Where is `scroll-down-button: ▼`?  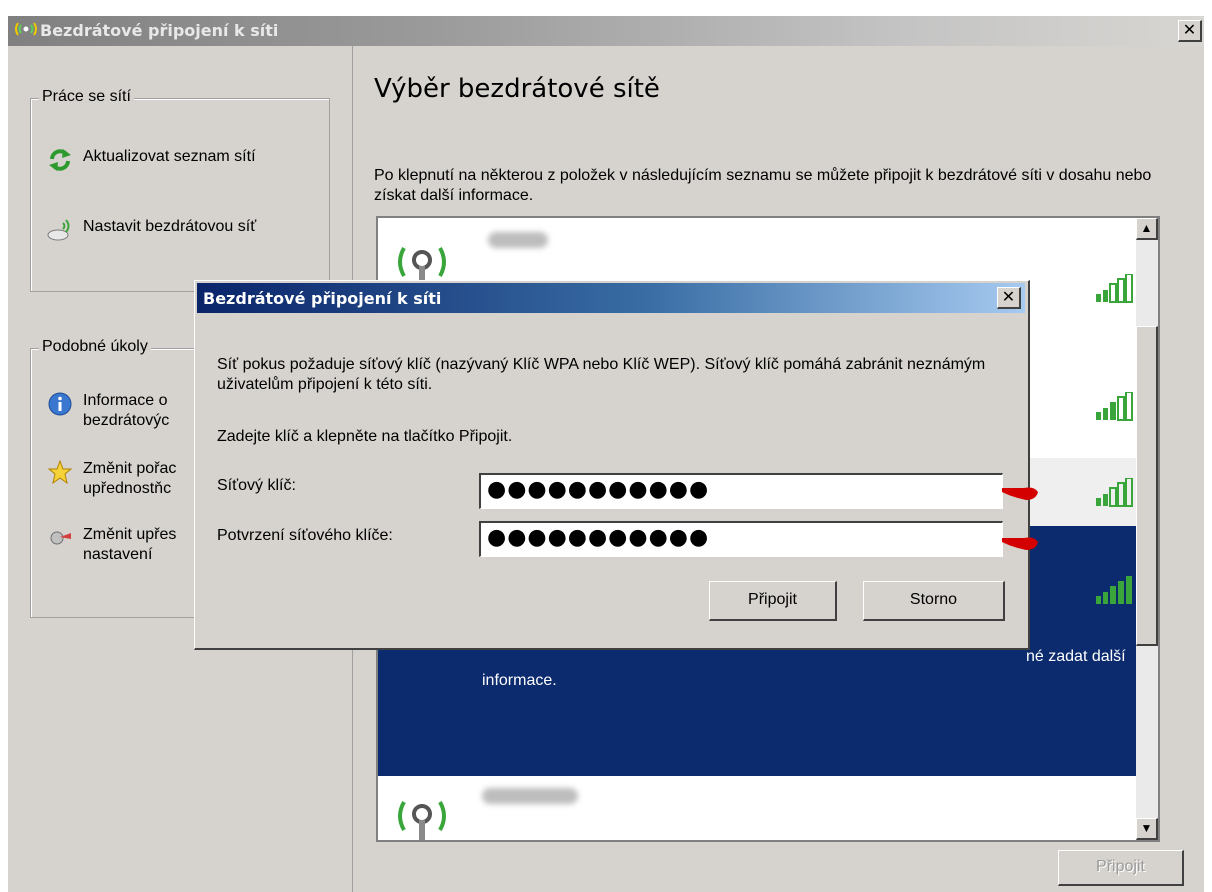
scroll-down-button: ▼ is located at coordinates (1147, 829).